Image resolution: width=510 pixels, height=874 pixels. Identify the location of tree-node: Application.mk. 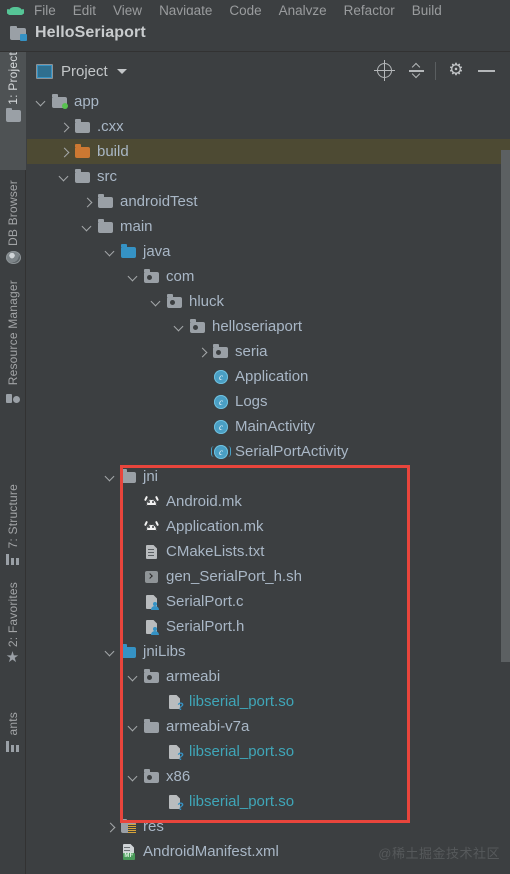
(268, 526).